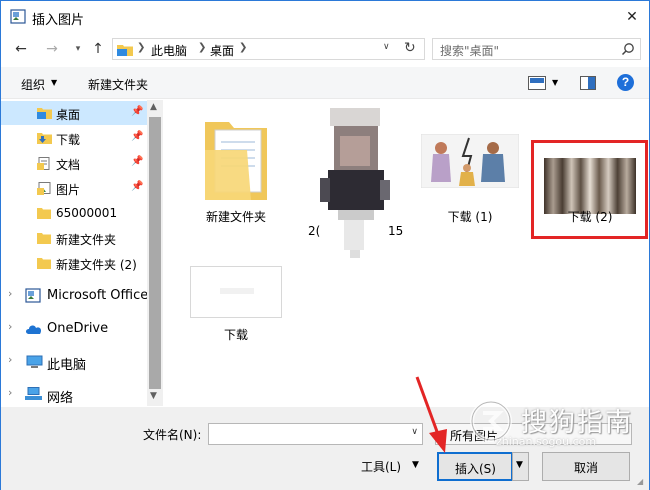 The width and height of the screenshot is (650, 490). I want to click on back-button: ←, so click(21, 49).